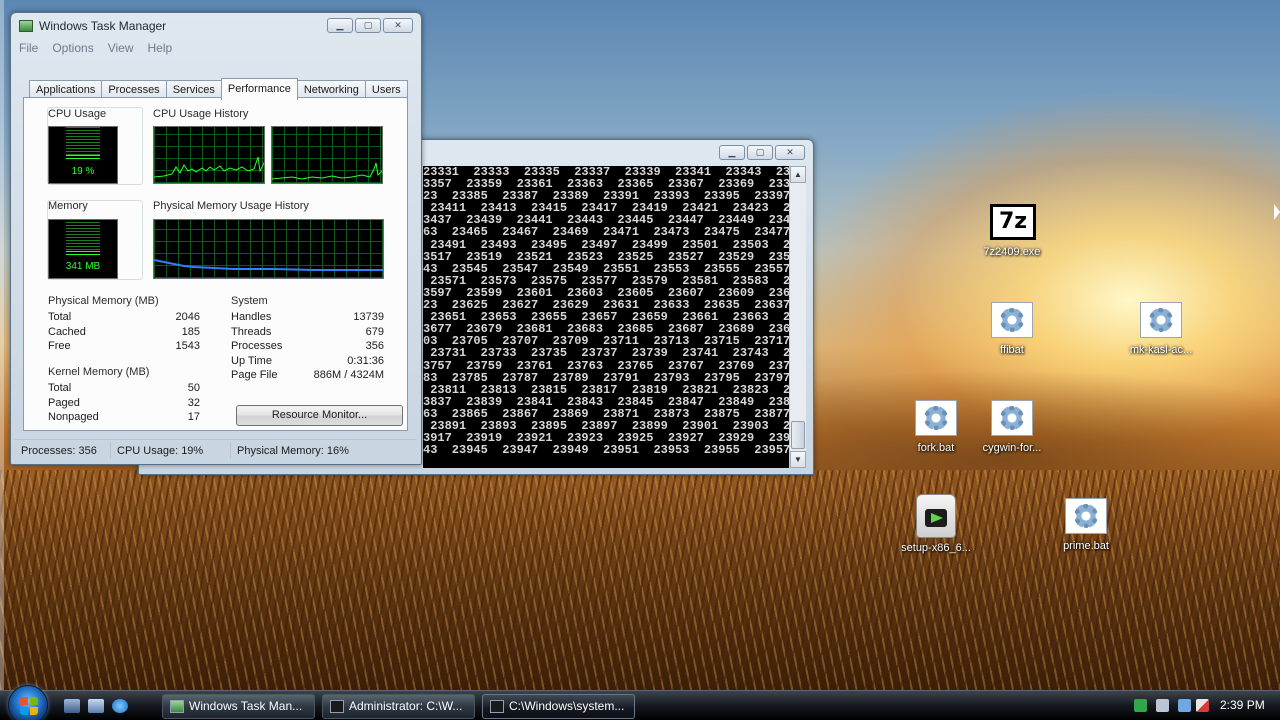 The width and height of the screenshot is (1280, 720). I want to click on menu-help: Help, so click(160, 48).